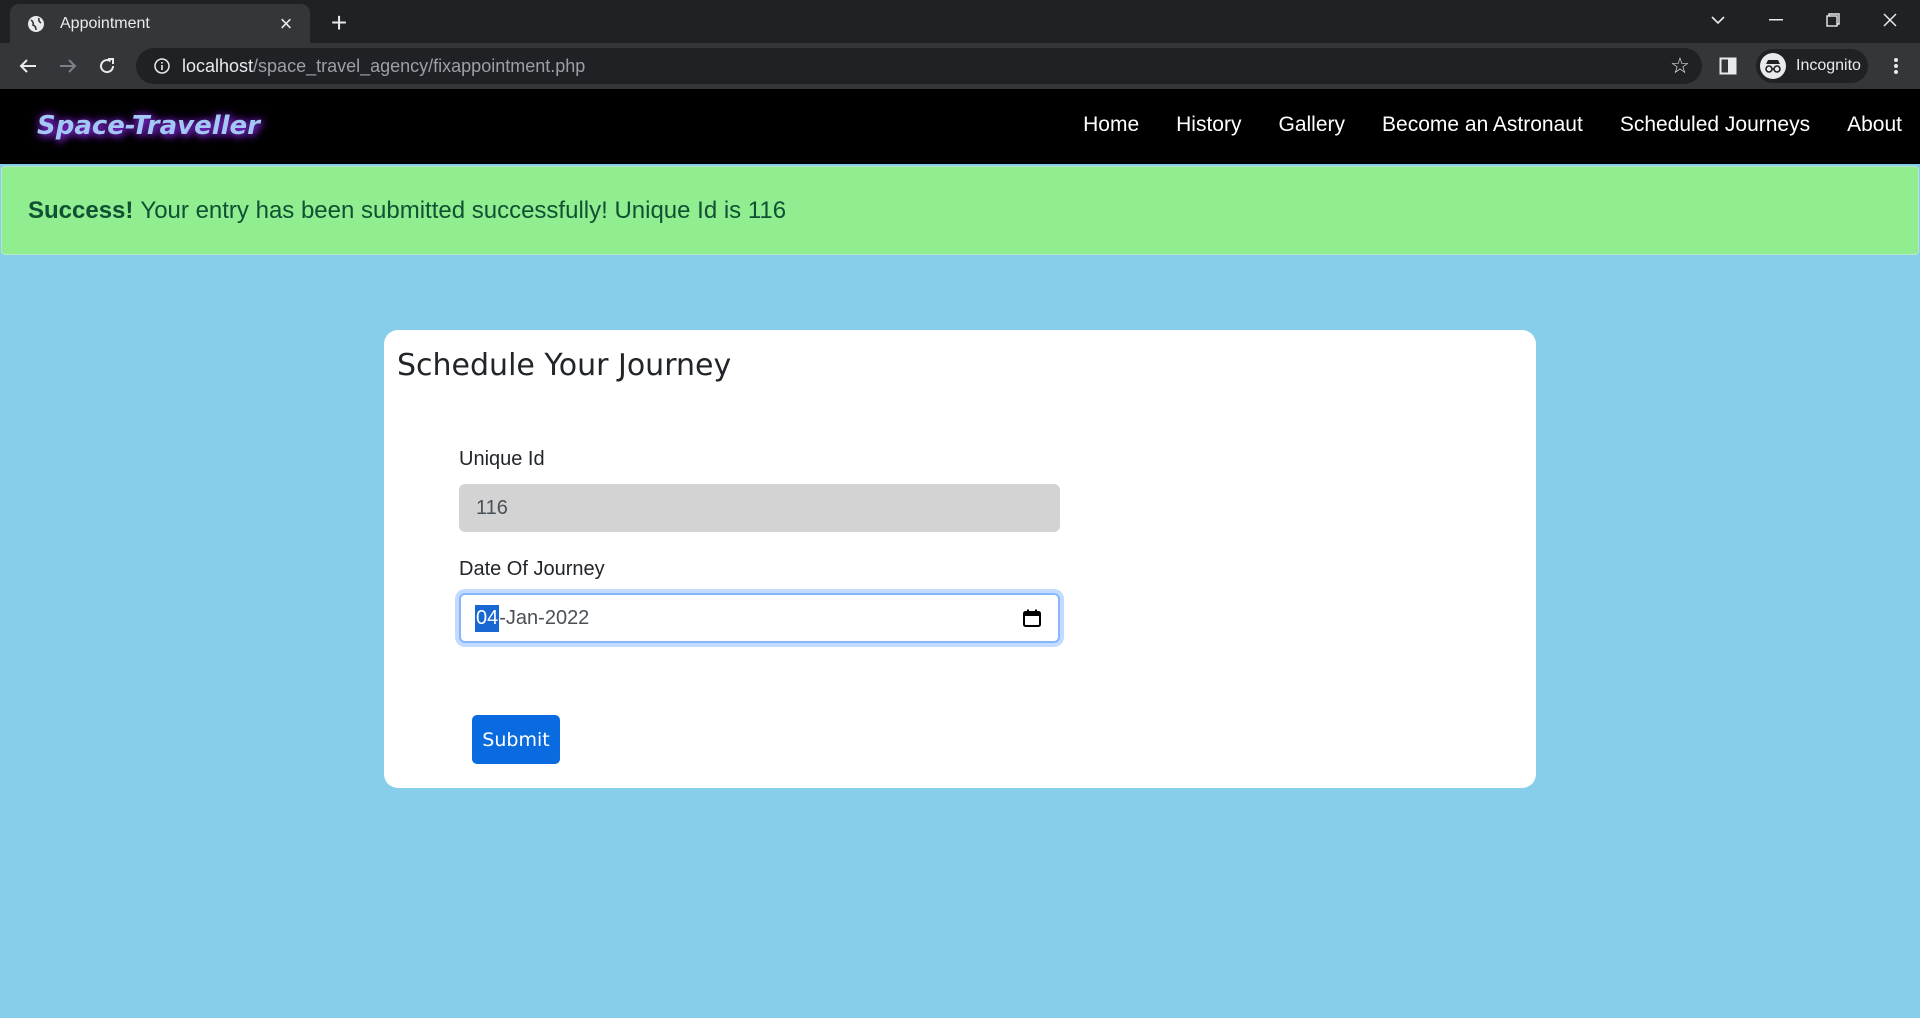 The image size is (1920, 1018). Describe the element at coordinates (1680, 66) in the screenshot. I see `bookmark-star-icon: ☆` at that location.